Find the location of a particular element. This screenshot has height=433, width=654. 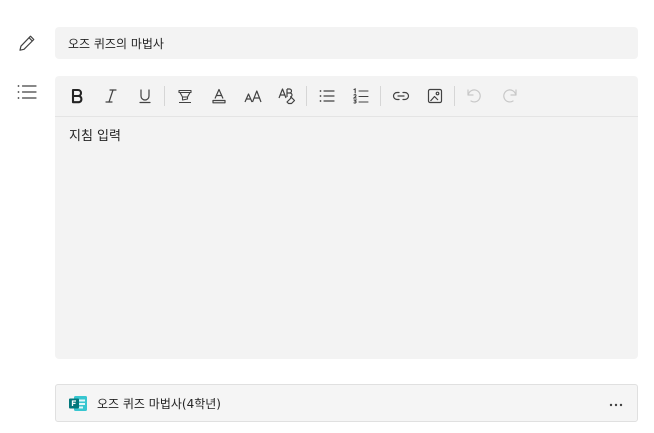

clear-formatting-button is located at coordinates (286, 96).